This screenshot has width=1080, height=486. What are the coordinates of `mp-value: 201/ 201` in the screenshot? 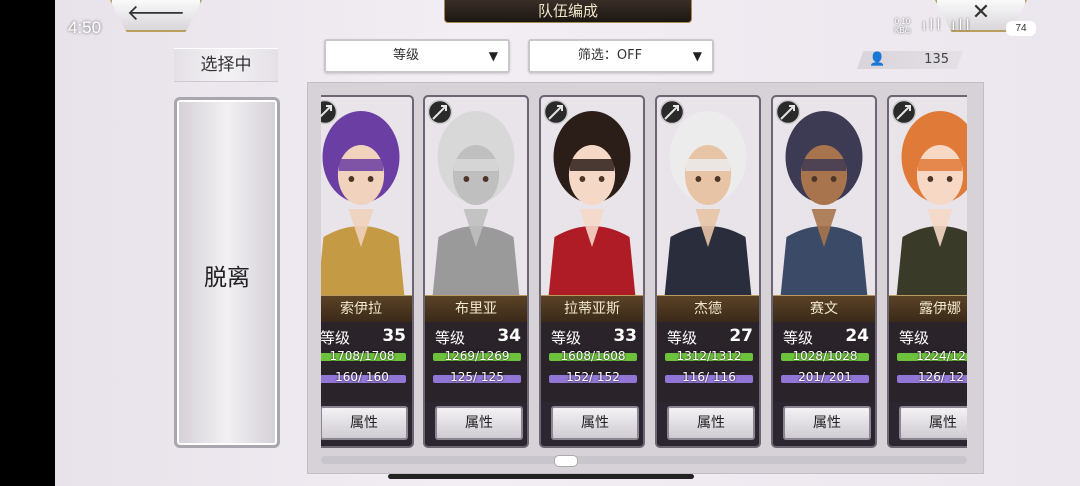 It's located at (825, 377).